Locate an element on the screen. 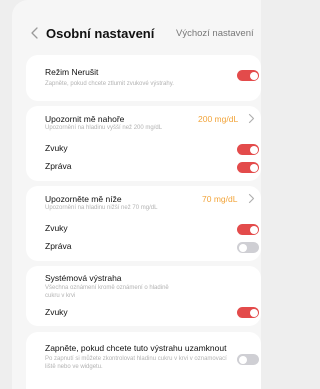 This screenshot has height=389, width=320. page-title: Osobní nastavení is located at coordinates (100, 33).